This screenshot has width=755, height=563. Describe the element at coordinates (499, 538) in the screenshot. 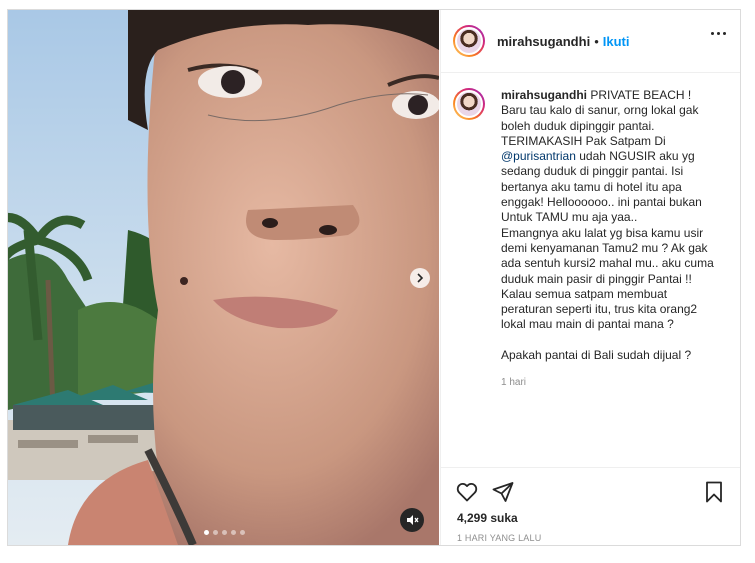

I see `post-date: 1 HARI YANG LALU` at that location.